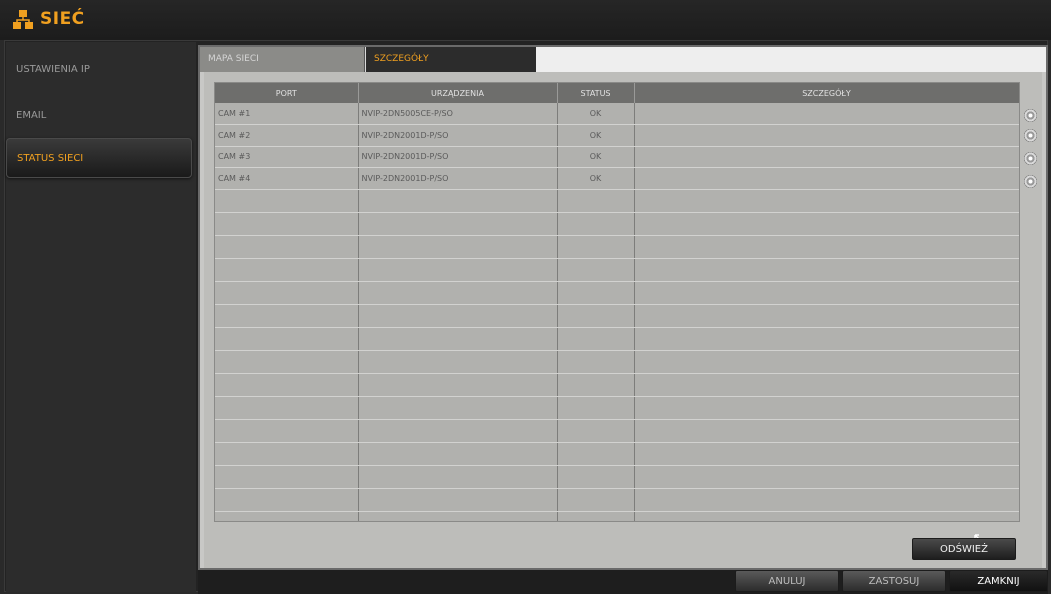  I want to click on sidebar-item-label: STATUS SIECI, so click(50, 158).